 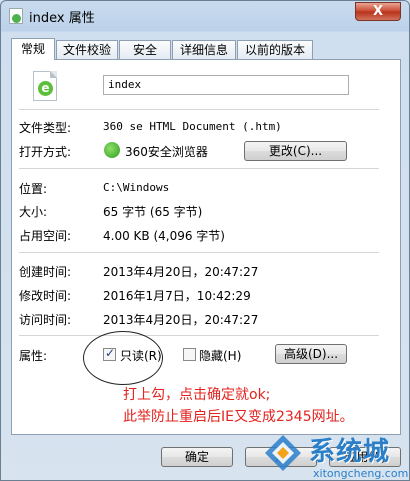 What do you see at coordinates (109, 353) in the screenshot?
I see `readonly-checkbox` at bounding box center [109, 353].